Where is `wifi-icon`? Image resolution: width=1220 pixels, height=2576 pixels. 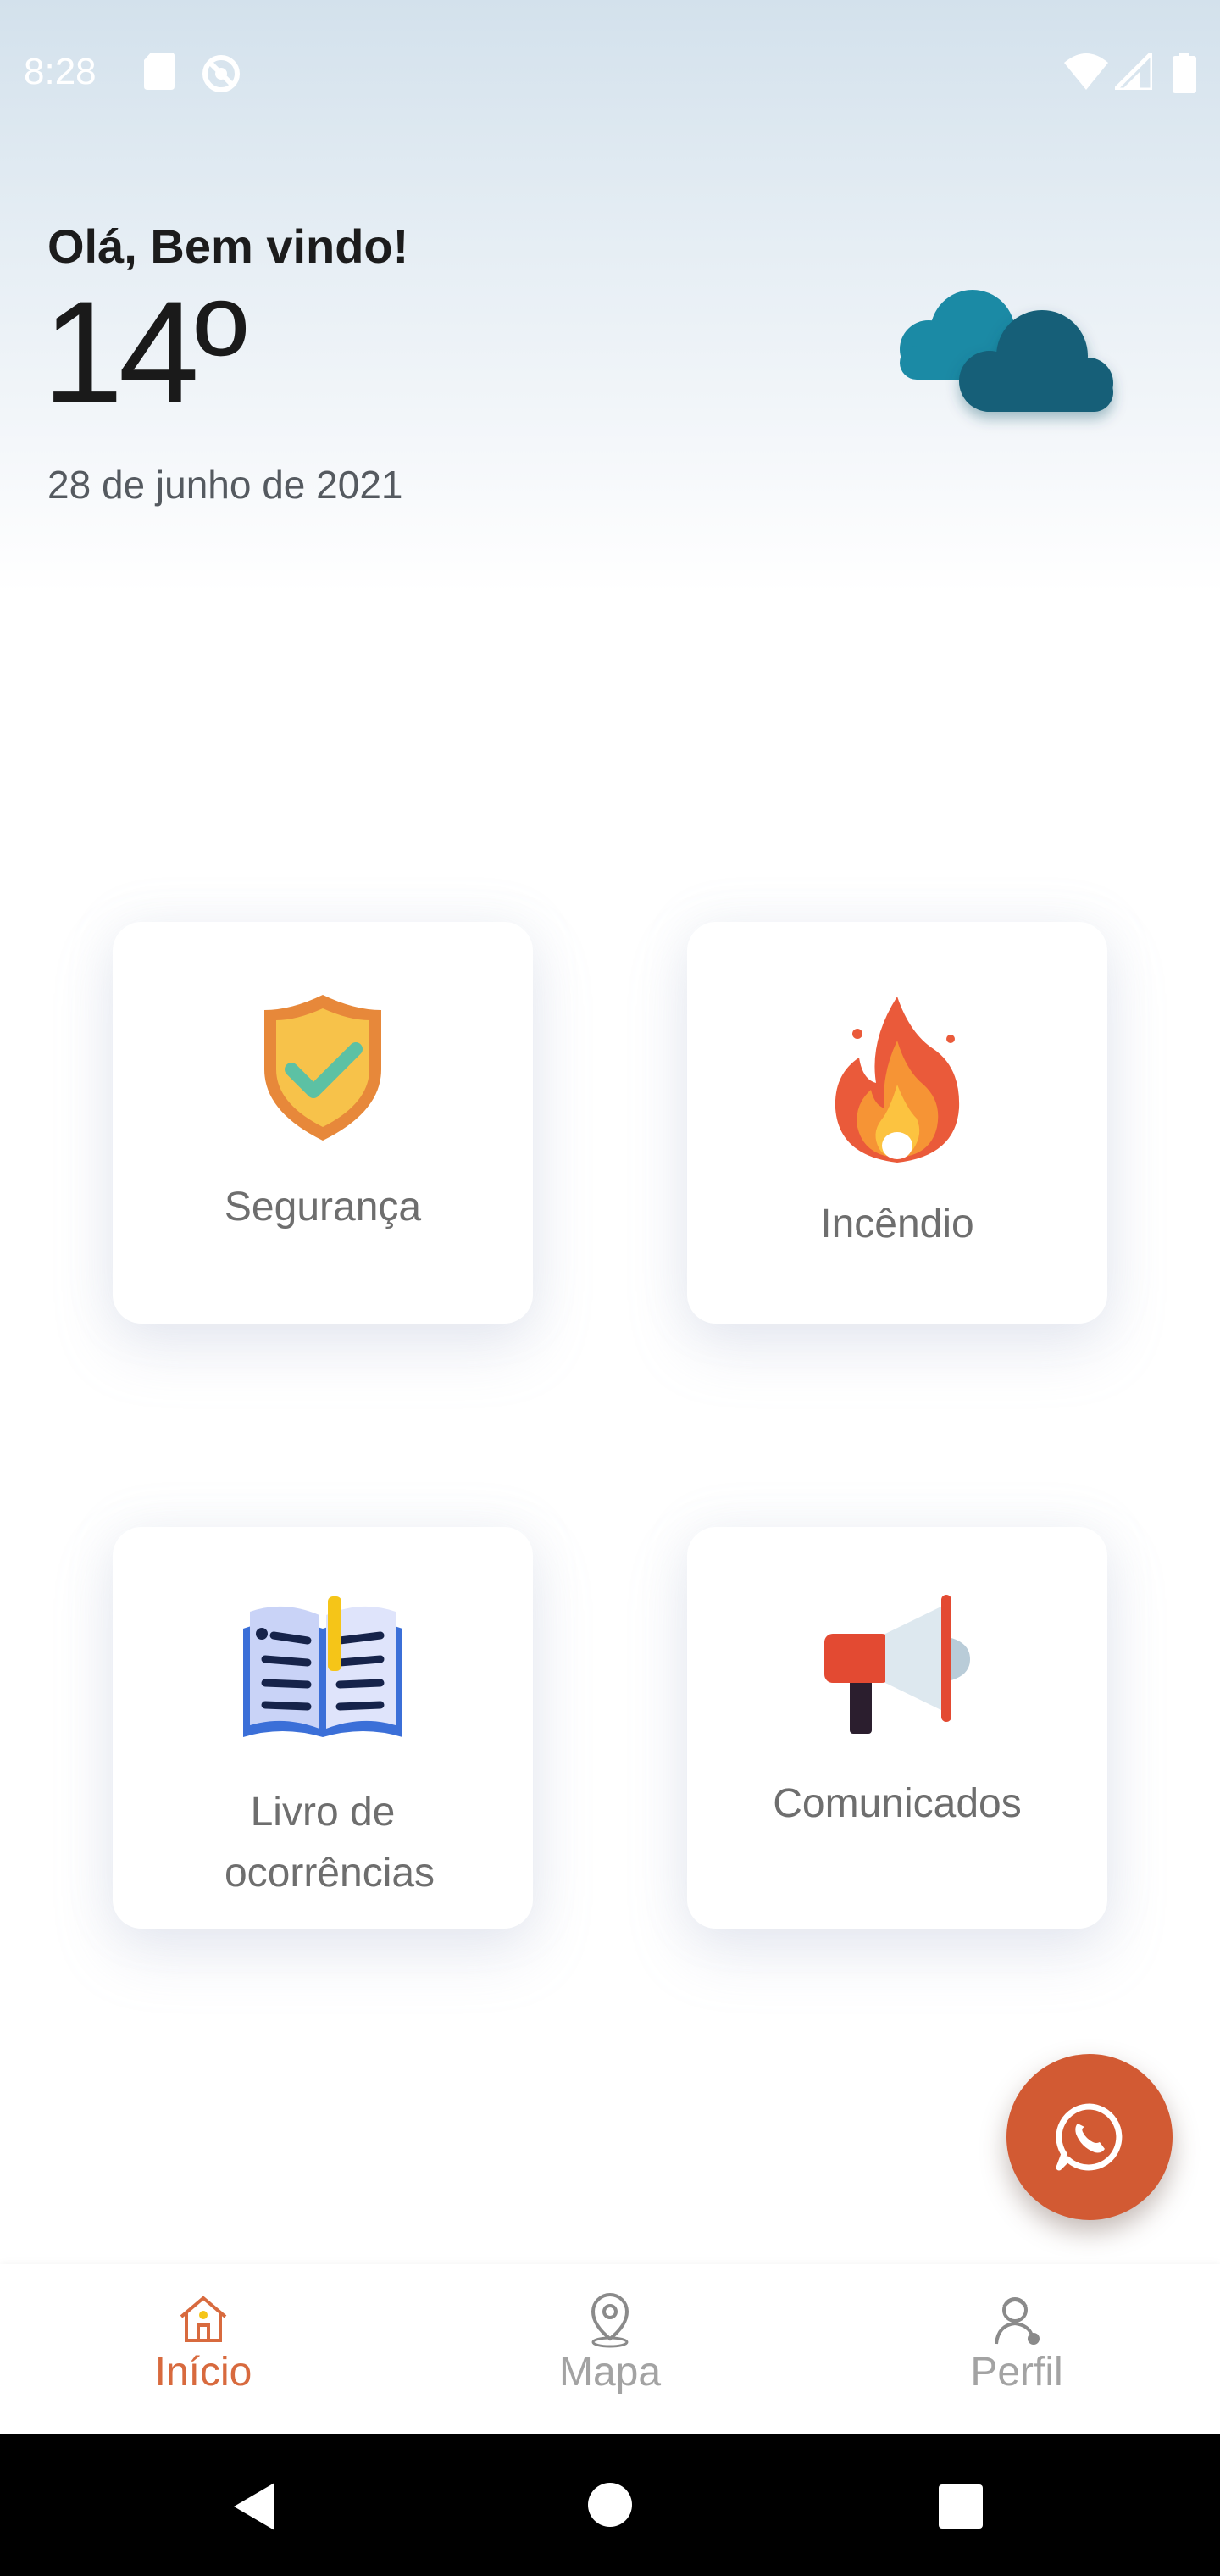
wifi-icon is located at coordinates (1086, 71).